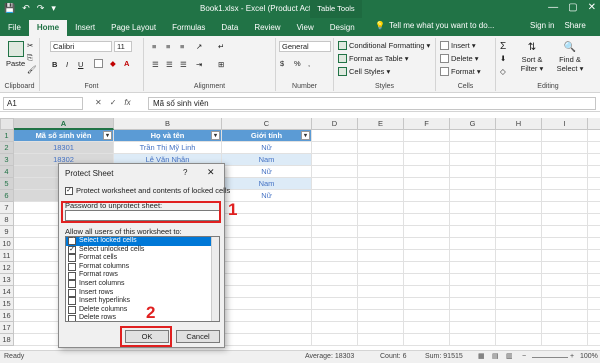 This screenshot has height=363, width=600. Describe the element at coordinates (384, 45) in the screenshot. I see `conditional-formatting-button: Conditional Formatting ▾` at that location.